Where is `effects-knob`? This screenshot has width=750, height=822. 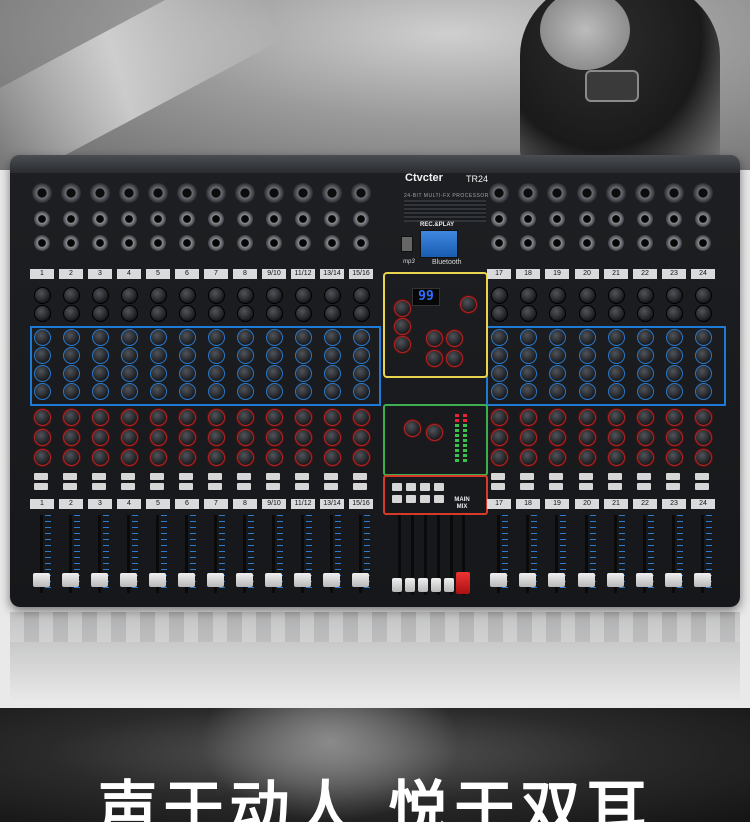
effects-knob is located at coordinates (454, 338).